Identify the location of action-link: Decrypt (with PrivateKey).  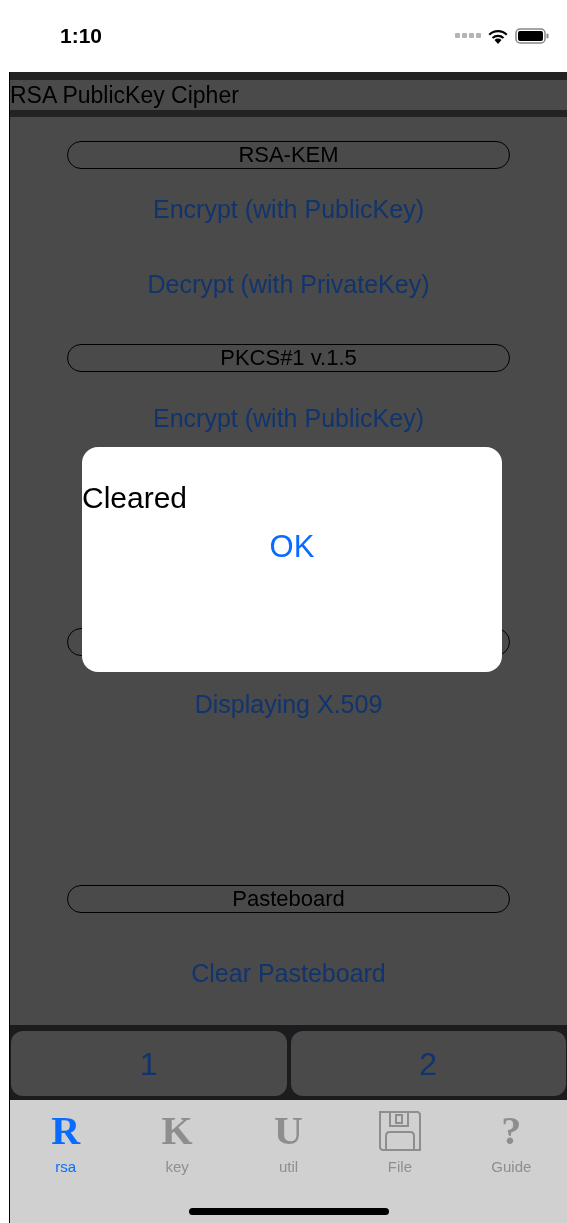
(288, 284).